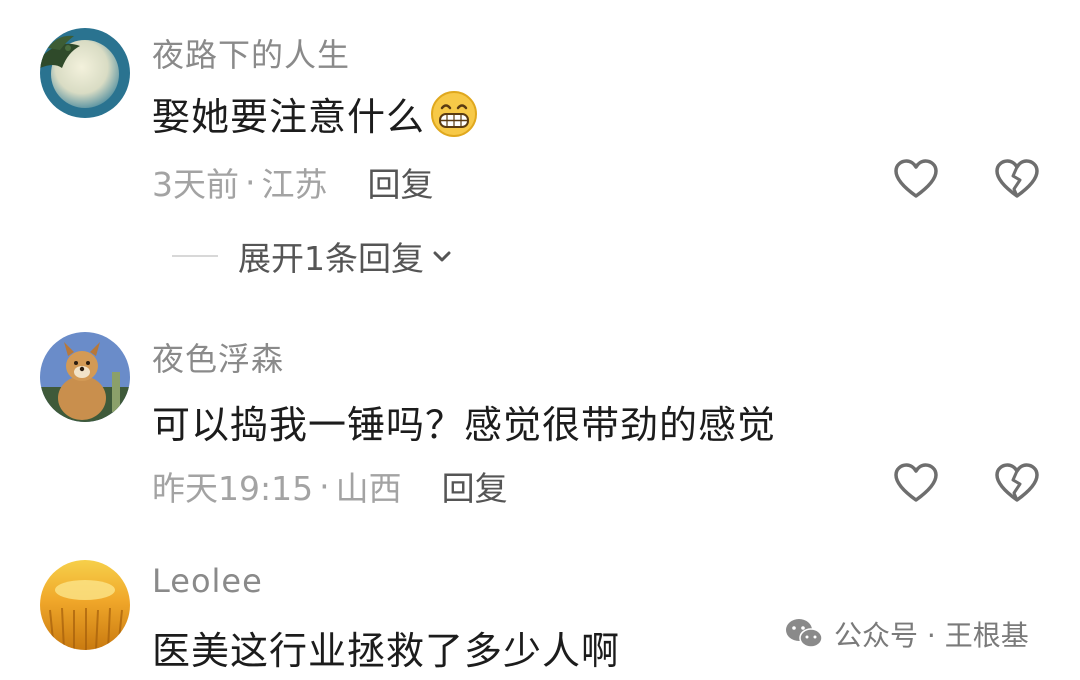  I want to click on watermark: 公众号 · 王根基, so click(906, 634).